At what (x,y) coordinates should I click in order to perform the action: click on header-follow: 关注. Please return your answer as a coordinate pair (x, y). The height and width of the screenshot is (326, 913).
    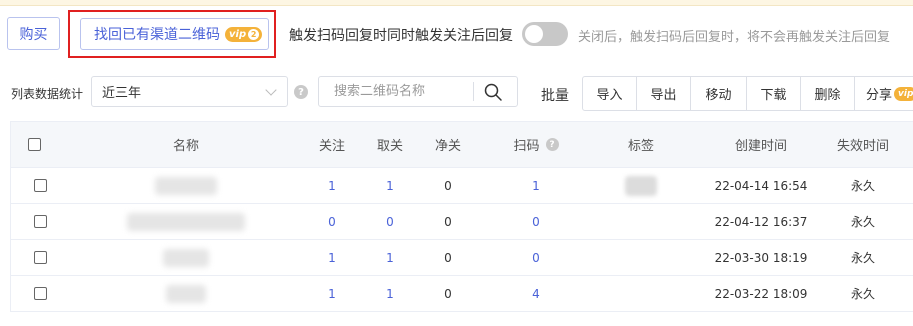
    Looking at the image, I should click on (332, 144).